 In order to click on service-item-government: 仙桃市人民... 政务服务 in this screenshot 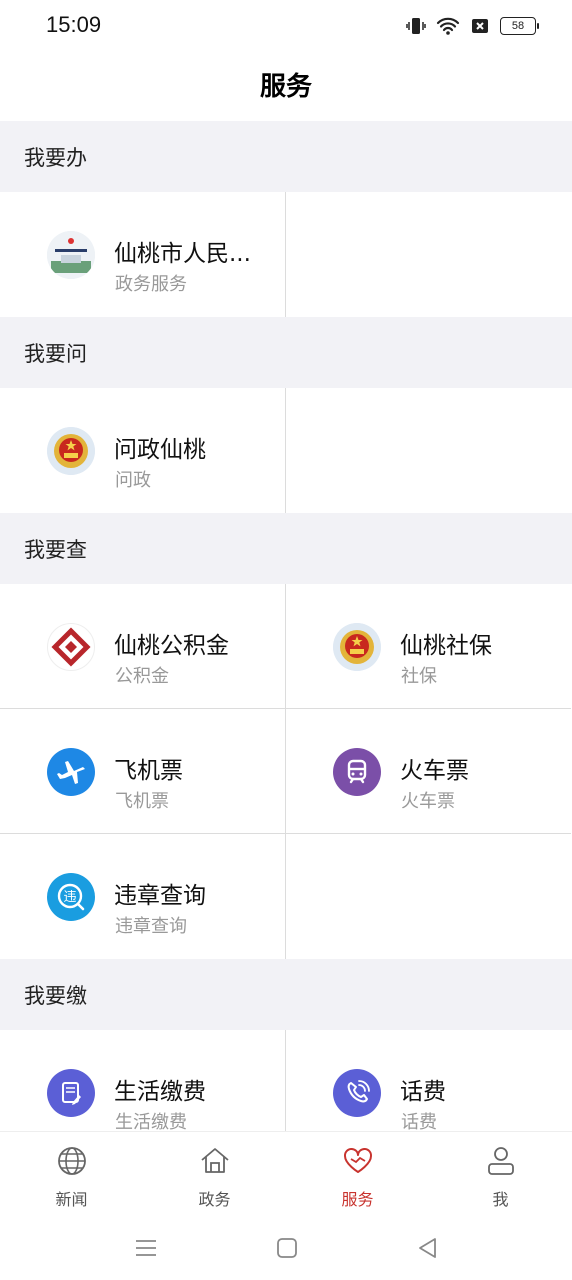, I will do `click(143, 254)`.